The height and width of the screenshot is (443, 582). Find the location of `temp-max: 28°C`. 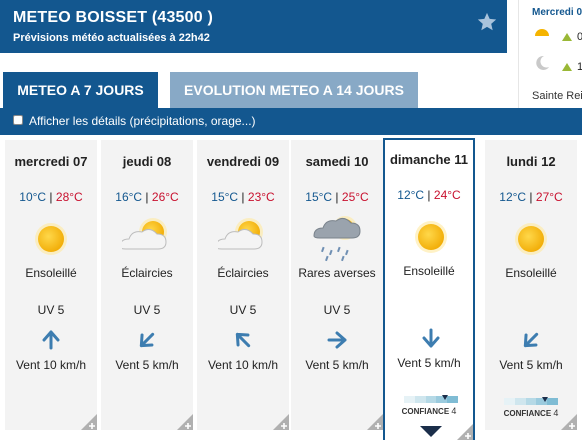

temp-max: 28°C is located at coordinates (69, 197).